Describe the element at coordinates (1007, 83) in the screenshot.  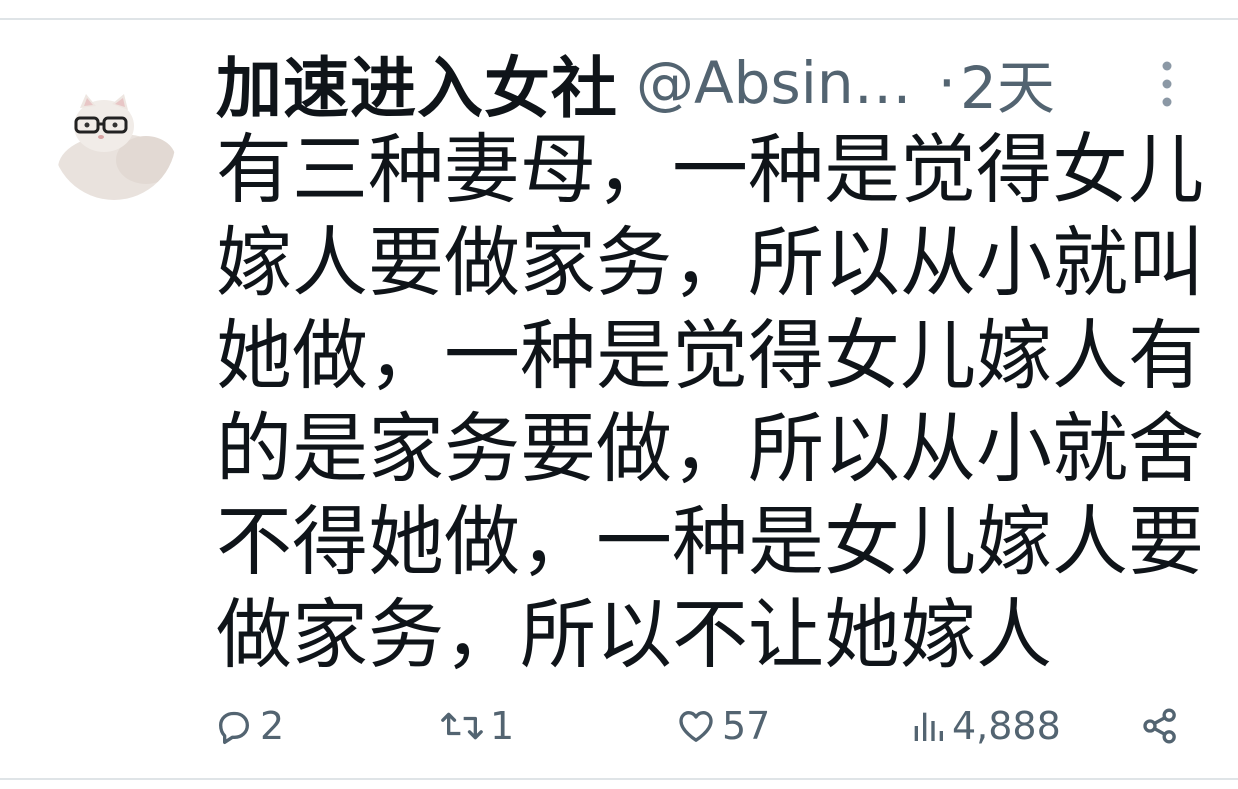
I see `timestamp: 2天` at that location.